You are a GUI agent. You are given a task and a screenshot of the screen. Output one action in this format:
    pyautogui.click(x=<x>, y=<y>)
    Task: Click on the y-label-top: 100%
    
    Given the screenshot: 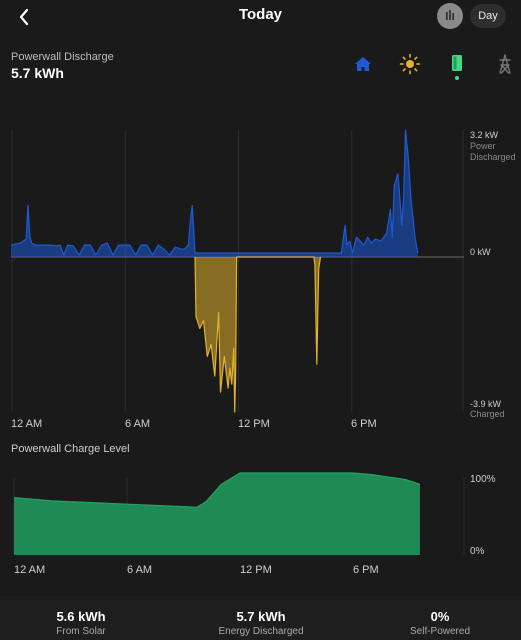 What is the action you would take?
    pyautogui.click(x=483, y=479)
    